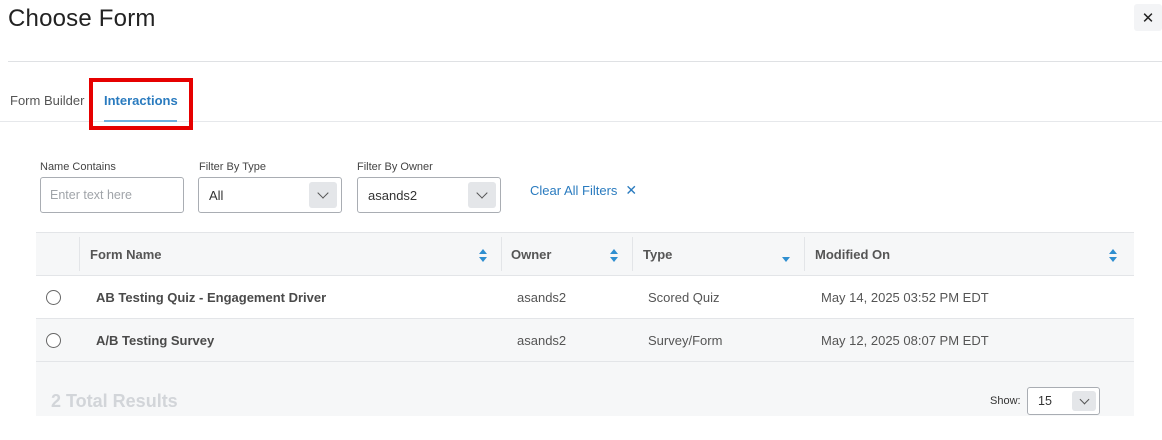 The width and height of the screenshot is (1162, 440). What do you see at coordinates (126, 254) in the screenshot?
I see `column-header-form-name: Form Name` at bounding box center [126, 254].